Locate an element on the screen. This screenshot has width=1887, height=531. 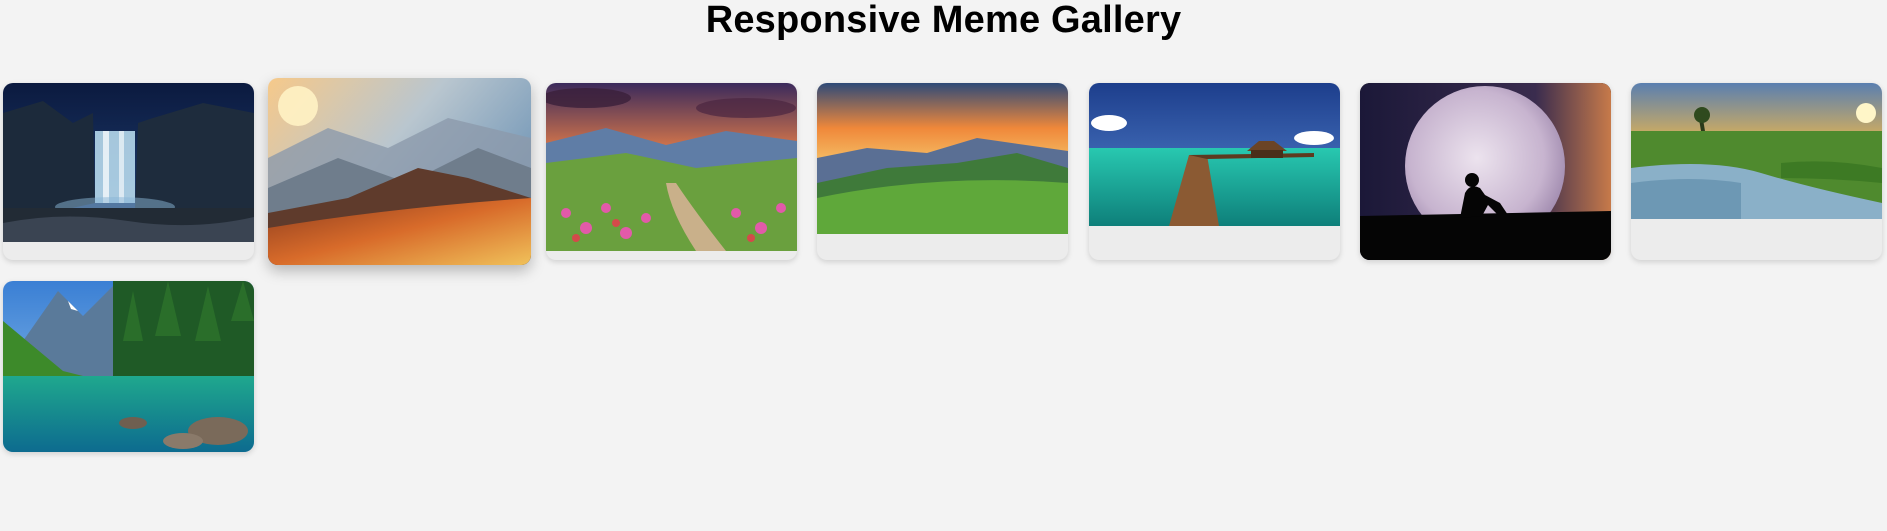
gallery-card-moon is located at coordinates (1485, 171).